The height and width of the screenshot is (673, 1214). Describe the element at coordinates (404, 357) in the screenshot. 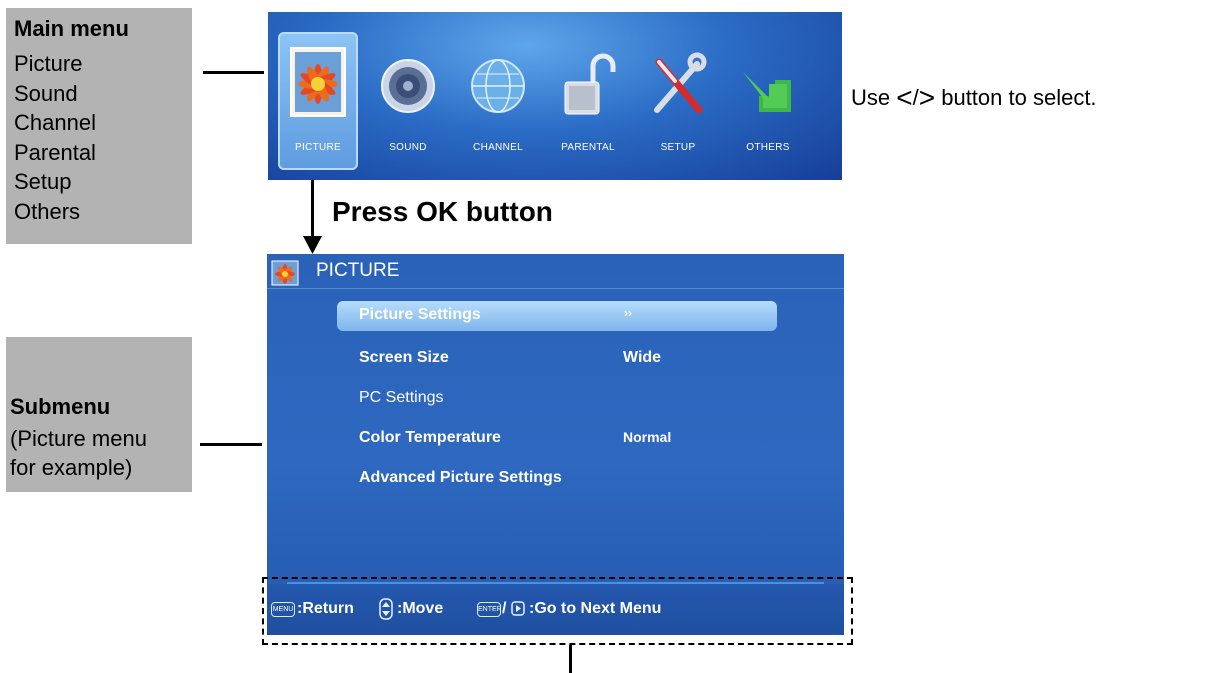

I see `row-label: Screen Size` at that location.